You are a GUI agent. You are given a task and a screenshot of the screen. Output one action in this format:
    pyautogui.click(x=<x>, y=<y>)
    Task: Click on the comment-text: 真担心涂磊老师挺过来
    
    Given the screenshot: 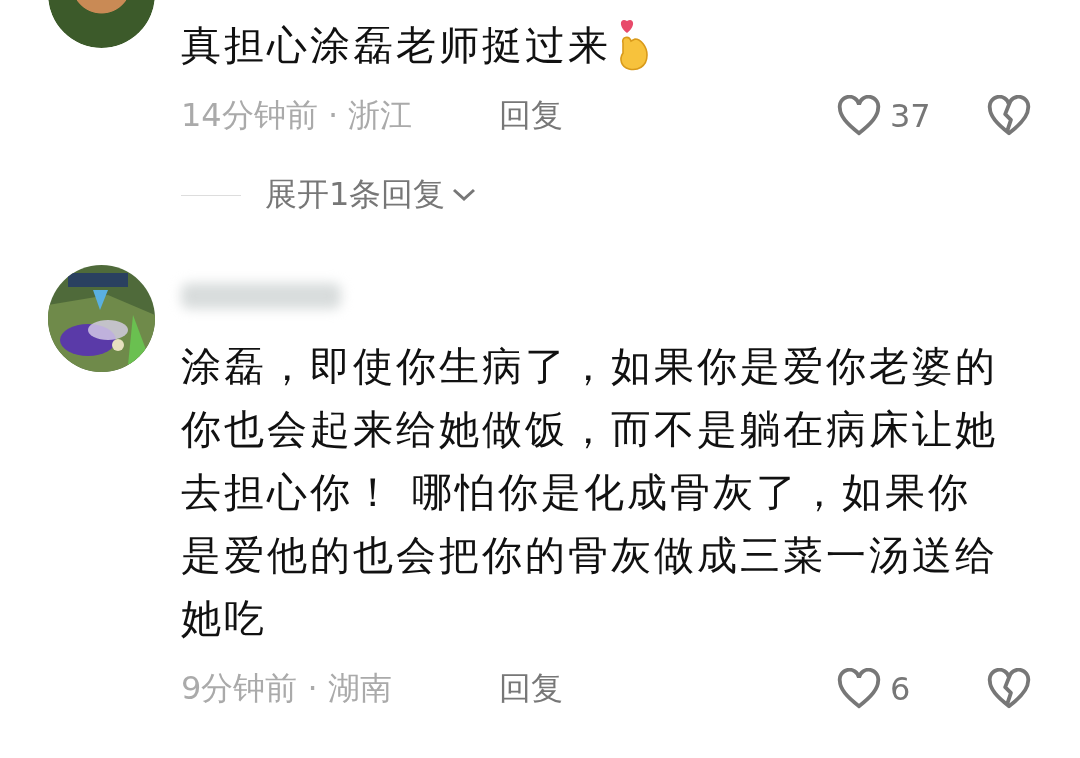 What is the action you would take?
    pyautogui.click(x=396, y=45)
    